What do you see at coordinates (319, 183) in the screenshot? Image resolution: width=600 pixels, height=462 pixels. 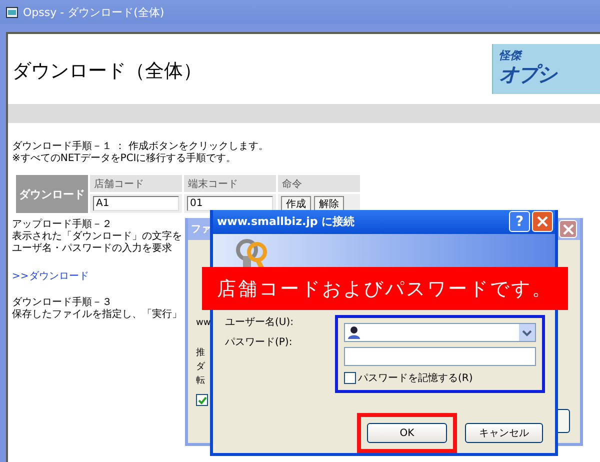 I see `column-header: 命令` at bounding box center [319, 183].